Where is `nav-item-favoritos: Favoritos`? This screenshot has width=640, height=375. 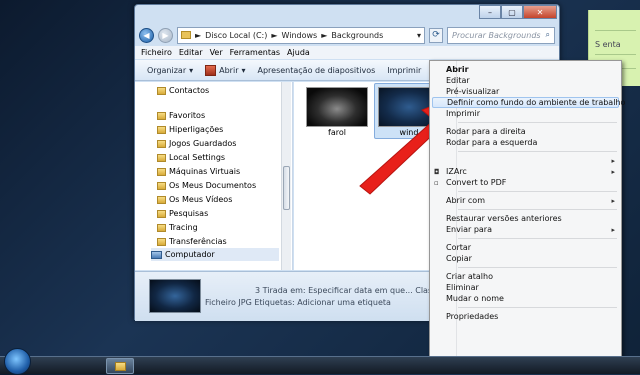 nav-item-favoritos: Favoritos is located at coordinates (181, 115).